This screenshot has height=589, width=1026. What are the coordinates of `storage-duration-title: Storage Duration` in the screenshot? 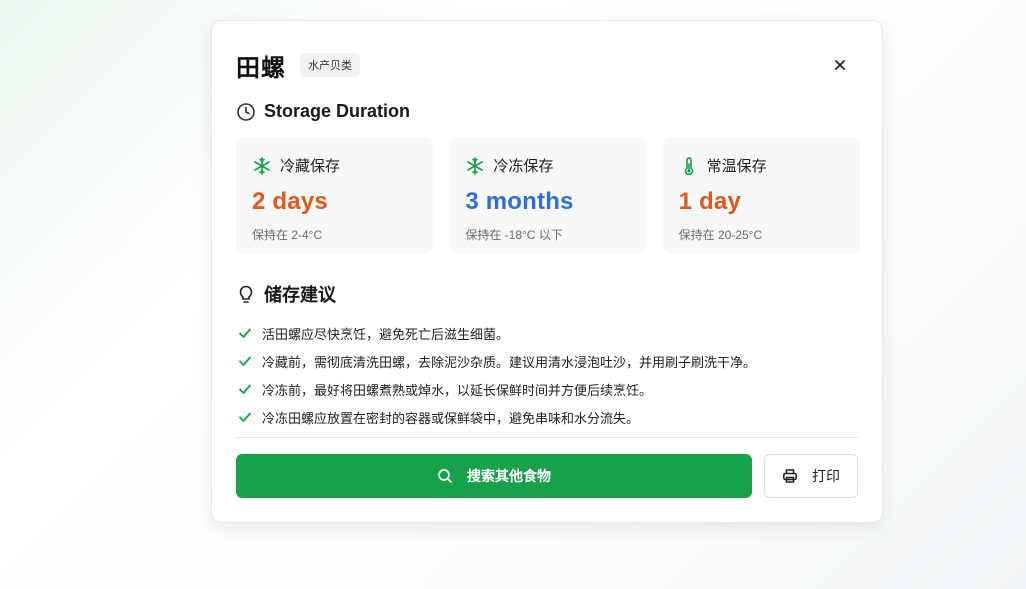 It's located at (337, 111).